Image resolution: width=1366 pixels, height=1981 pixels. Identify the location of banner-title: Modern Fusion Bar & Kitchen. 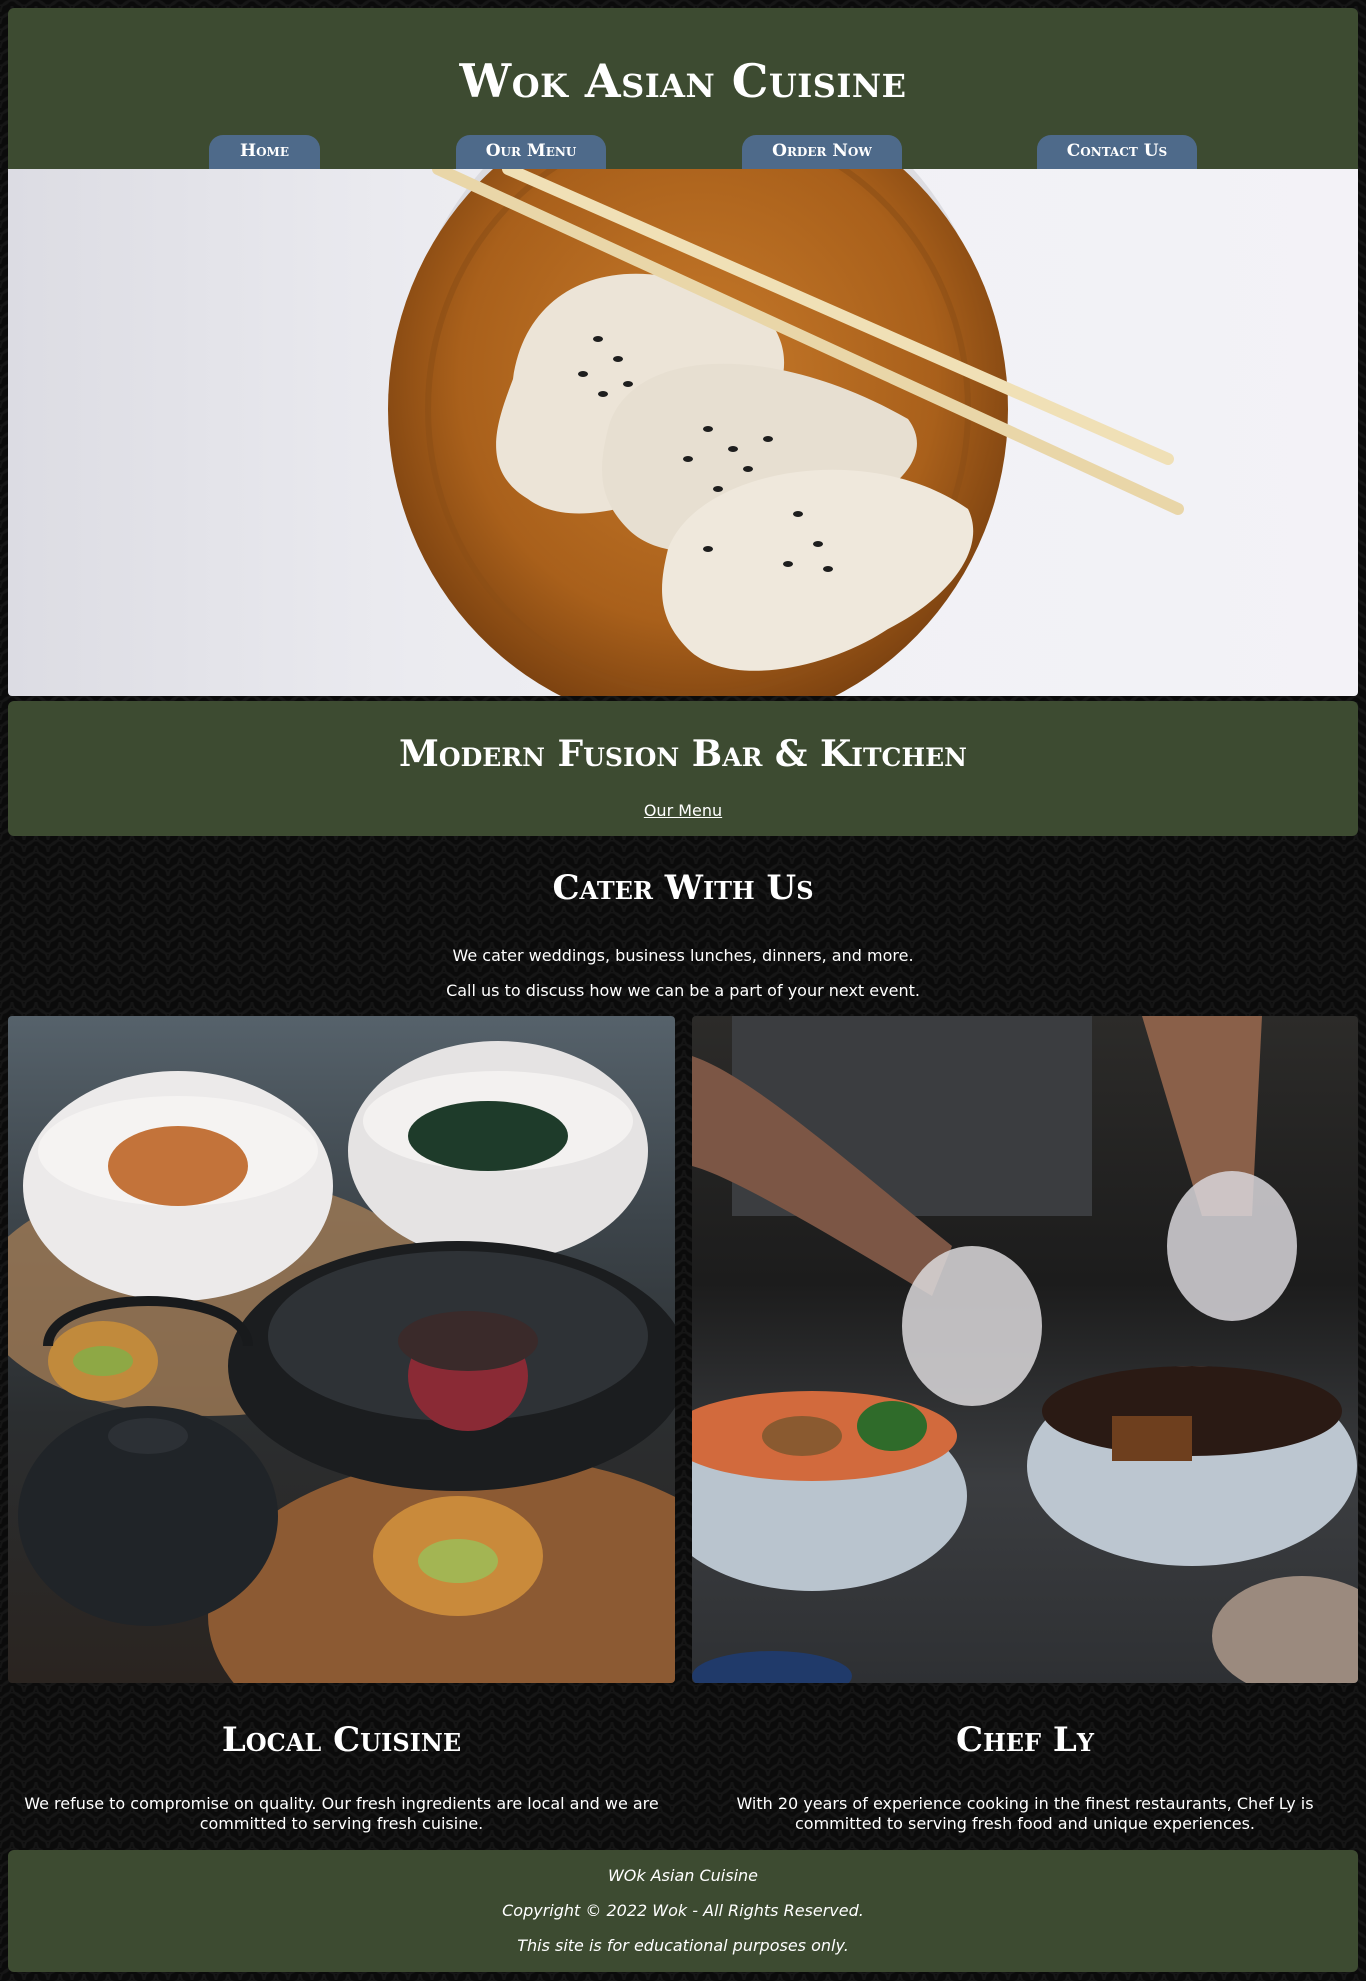
(683, 754).